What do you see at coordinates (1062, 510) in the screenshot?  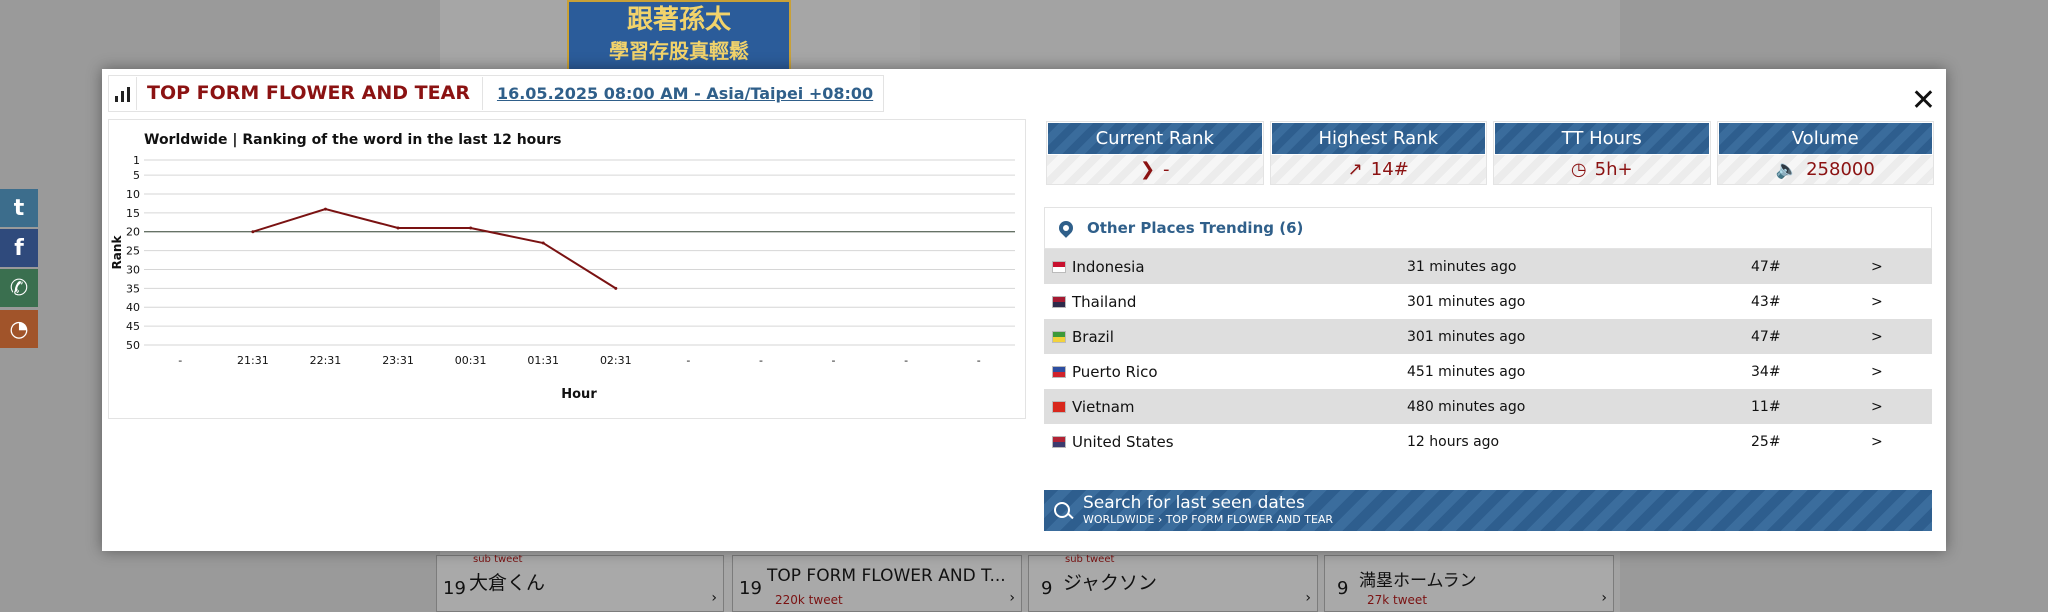 I see `search-icon` at bounding box center [1062, 510].